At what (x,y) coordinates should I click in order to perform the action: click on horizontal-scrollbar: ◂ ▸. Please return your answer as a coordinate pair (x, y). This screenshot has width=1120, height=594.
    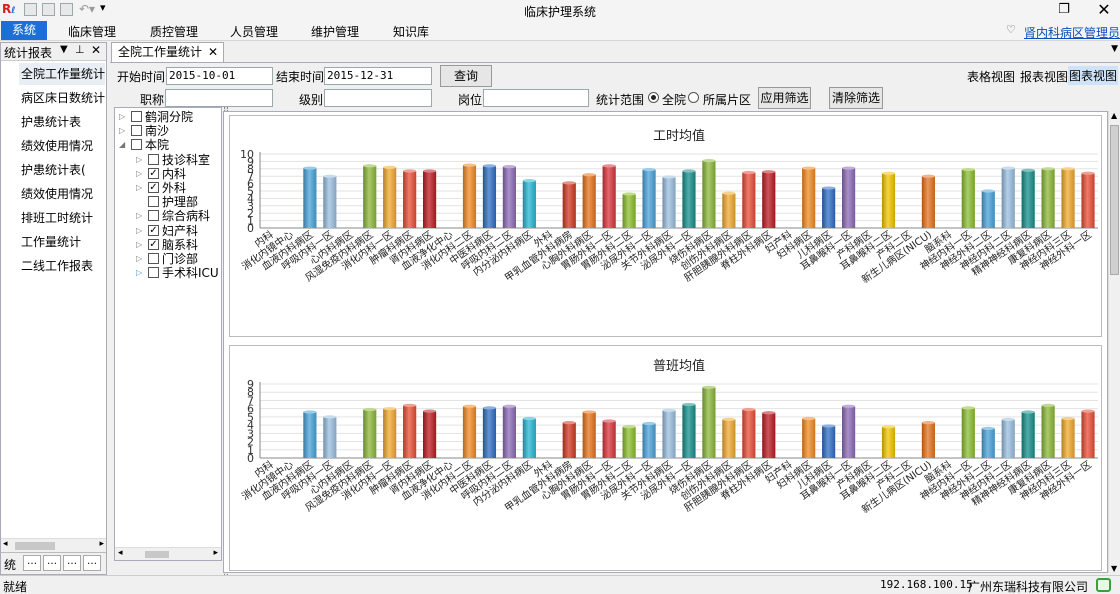
    Looking at the image, I should click on (53, 545).